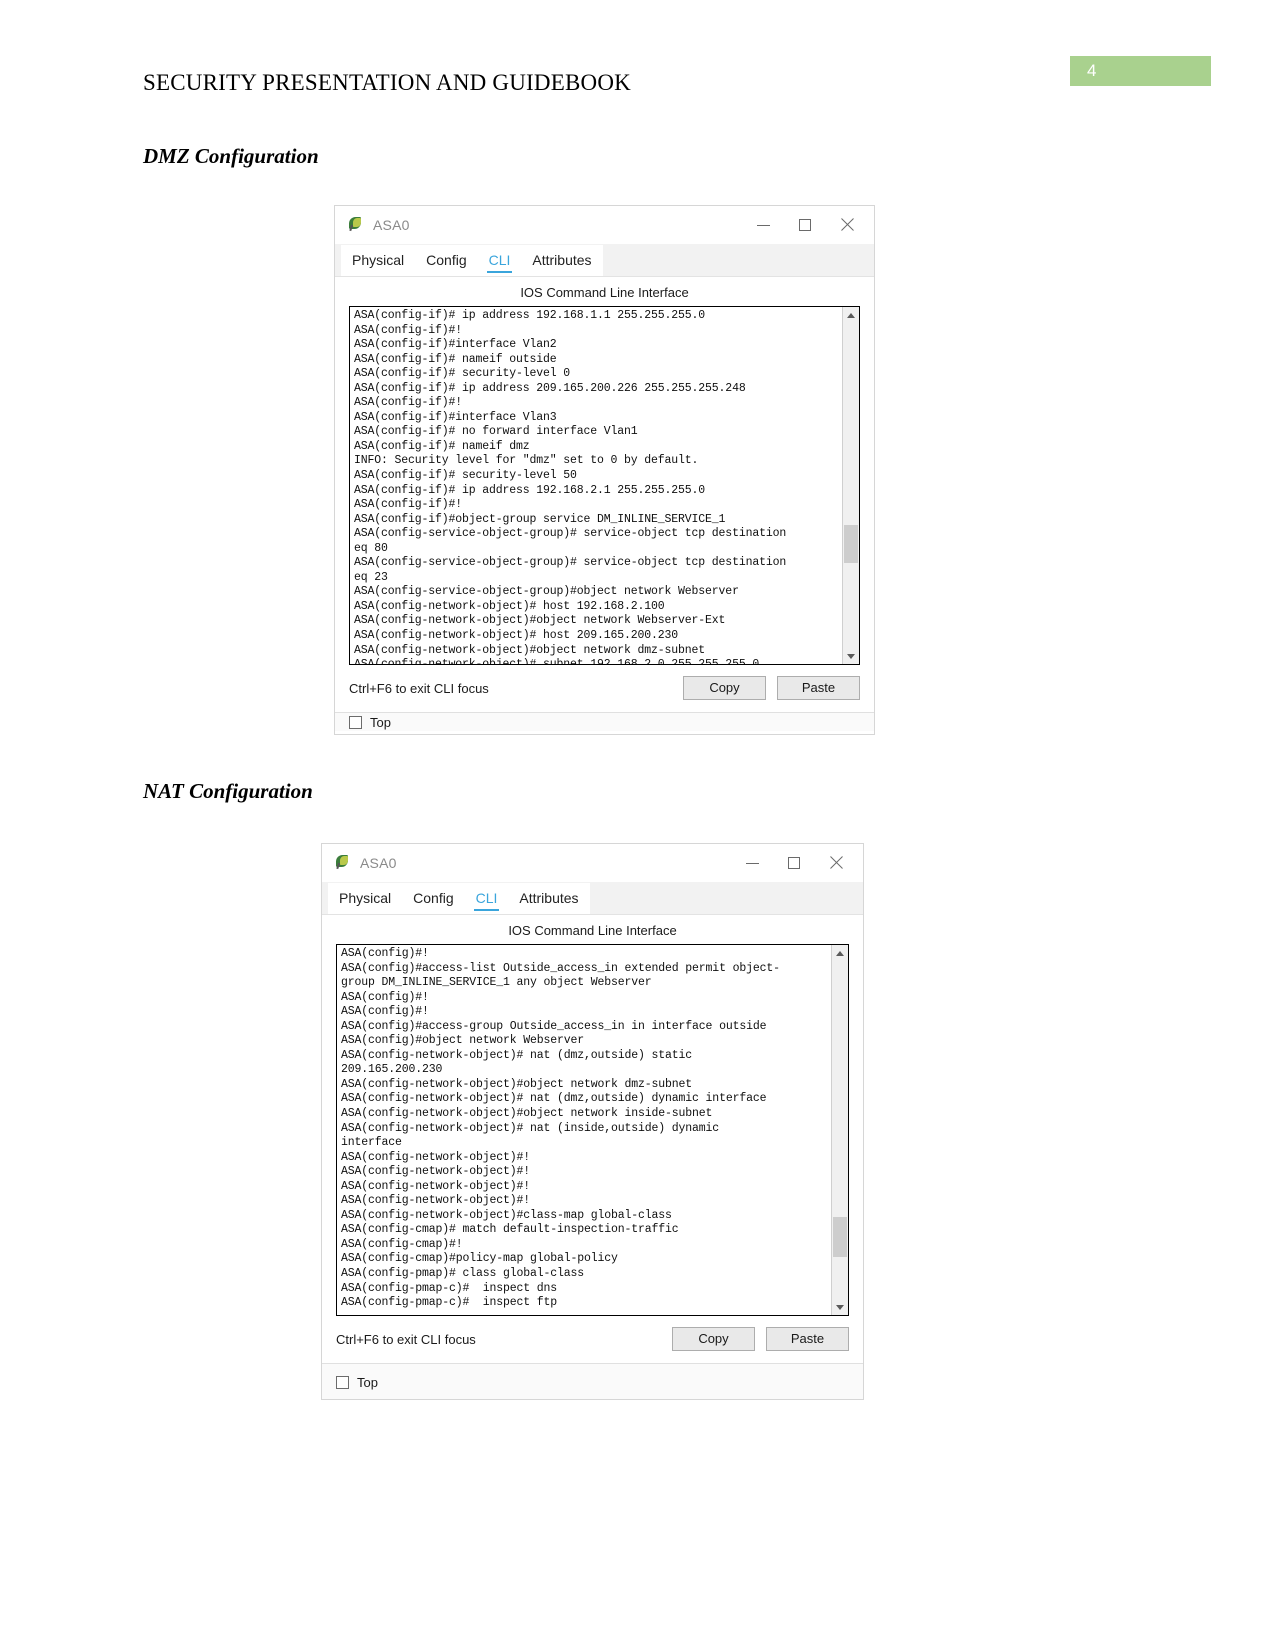  Describe the element at coordinates (387, 82) in the screenshot. I see `page-title: SECURITY PRESENTATION AND GUIDEBOOK` at that location.